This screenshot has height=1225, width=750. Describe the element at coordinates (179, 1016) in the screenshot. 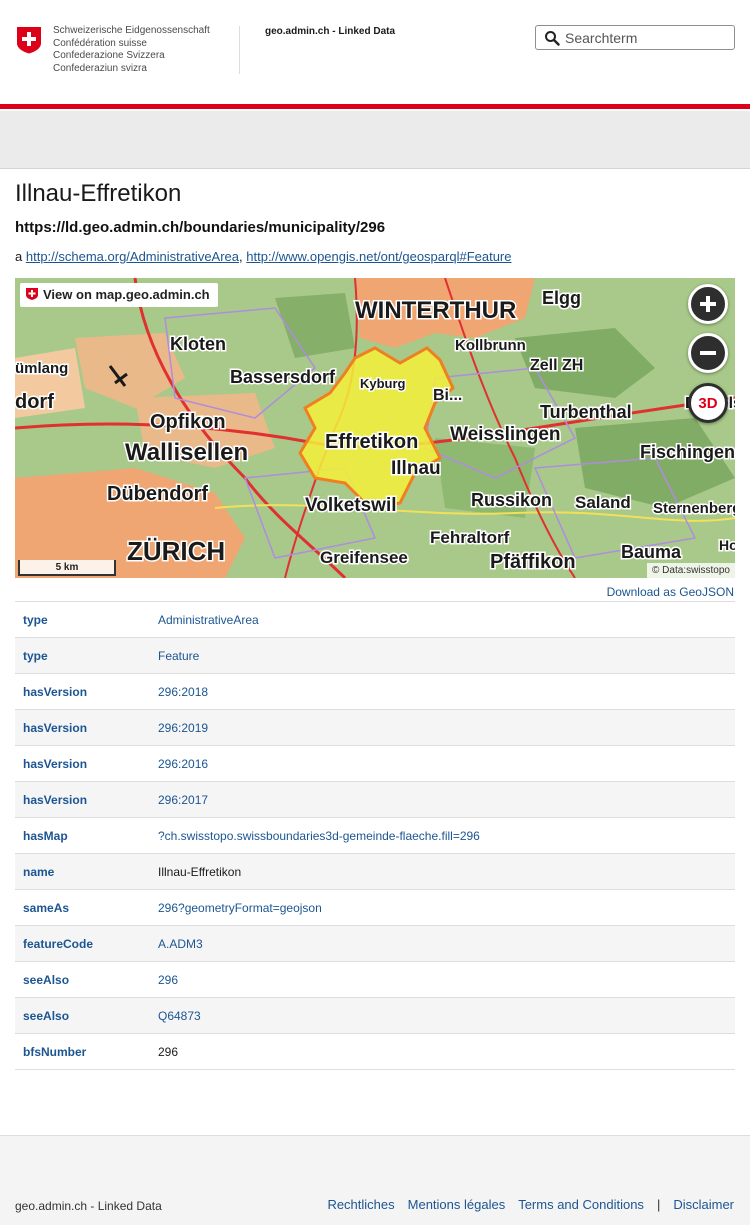

I see `object-value-link: Q64873` at that location.